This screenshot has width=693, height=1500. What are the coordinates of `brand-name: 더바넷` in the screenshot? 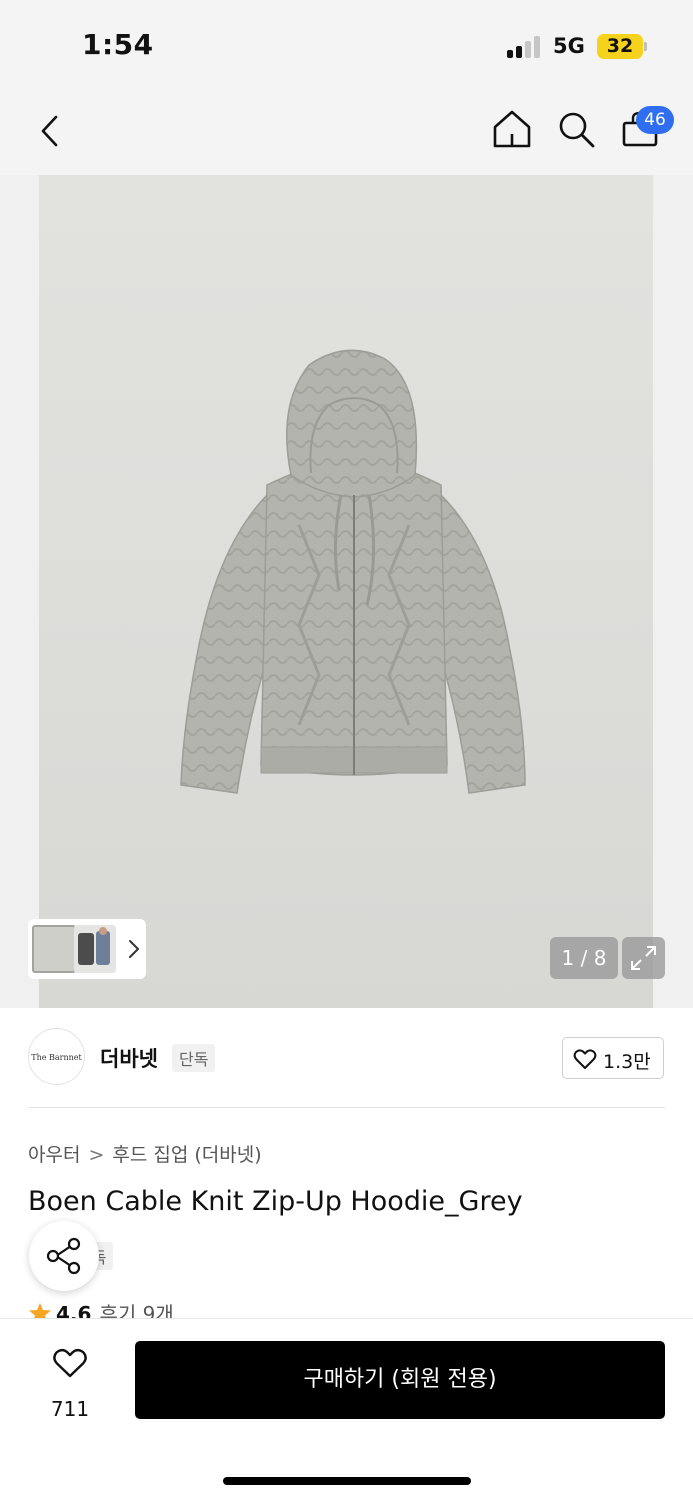 It's located at (129, 1058).